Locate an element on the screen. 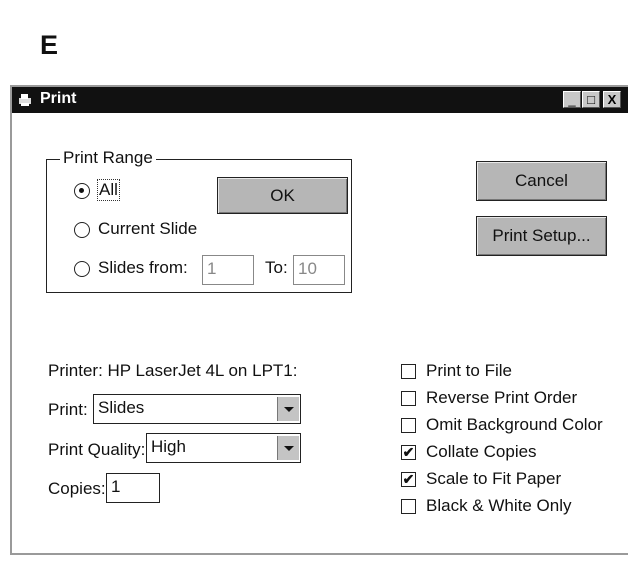 This screenshot has height=566, width=628. print-quality-value: High is located at coordinates (168, 446).